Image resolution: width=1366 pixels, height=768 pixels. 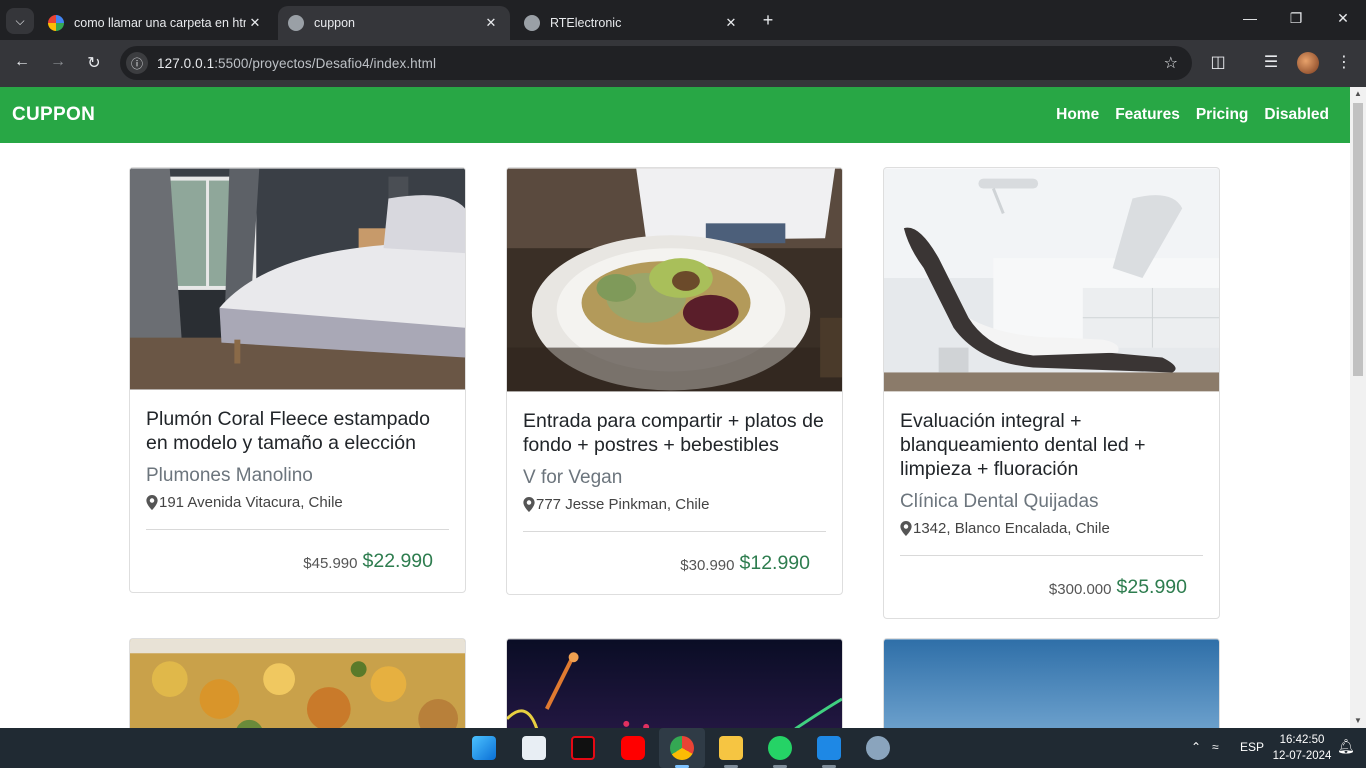 I want to click on card-prices: $45.990 $22.990, so click(x=297, y=561).